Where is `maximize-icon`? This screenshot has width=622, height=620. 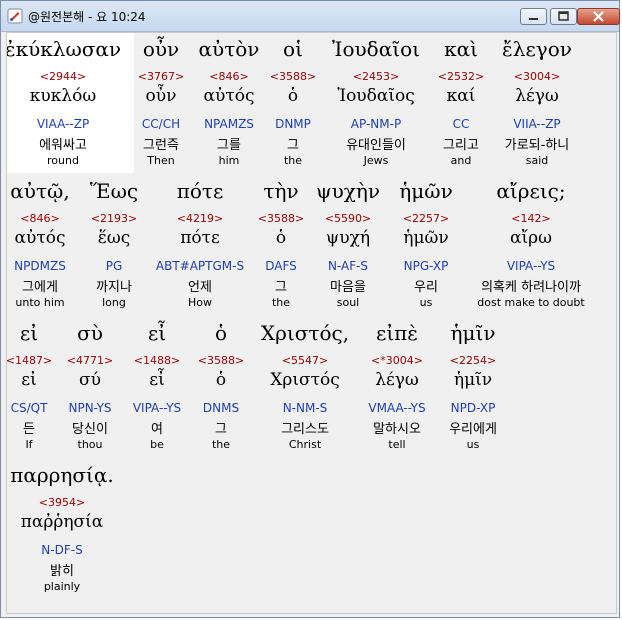
maximize-icon is located at coordinates (563, 16).